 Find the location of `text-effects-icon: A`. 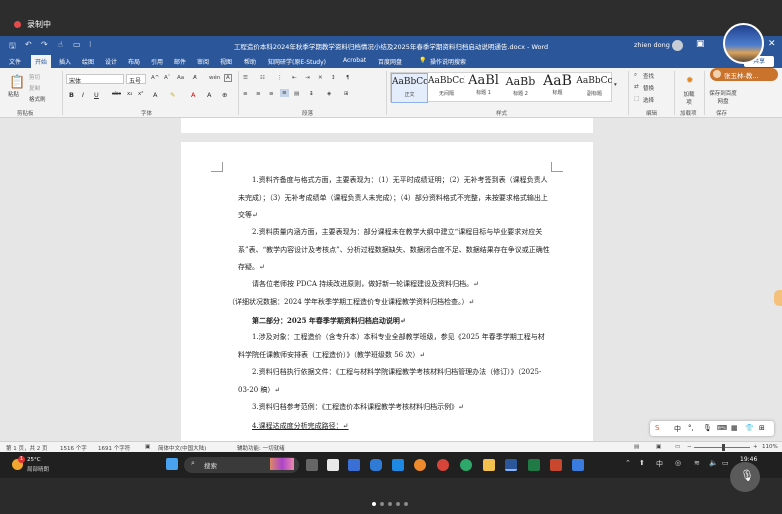

text-effects-icon: A is located at coordinates (155, 95).